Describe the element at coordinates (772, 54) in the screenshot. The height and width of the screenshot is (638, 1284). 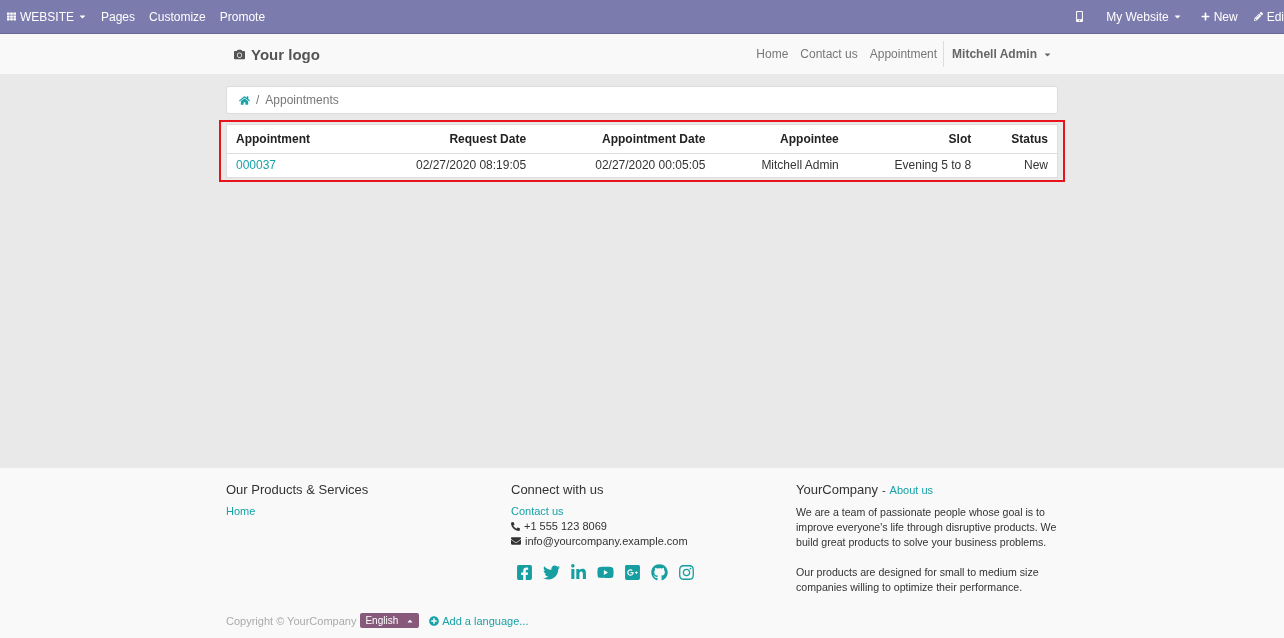
I see `nav-link: Home` at that location.